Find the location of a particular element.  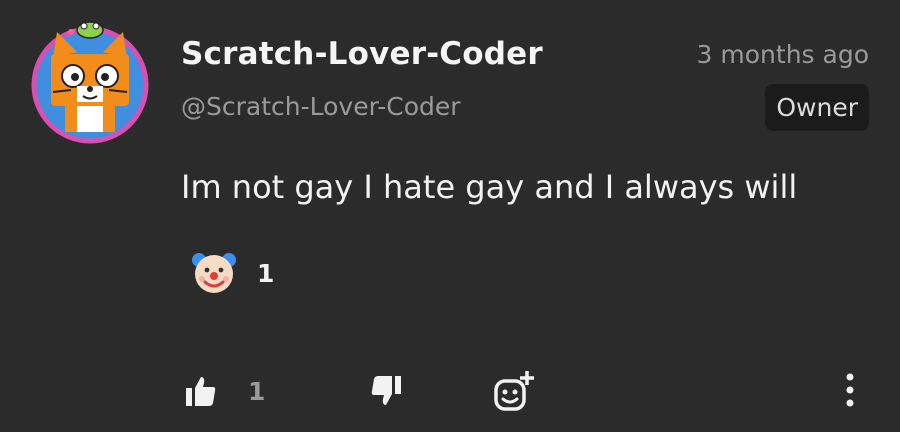

avatar is located at coordinates (90, 81).